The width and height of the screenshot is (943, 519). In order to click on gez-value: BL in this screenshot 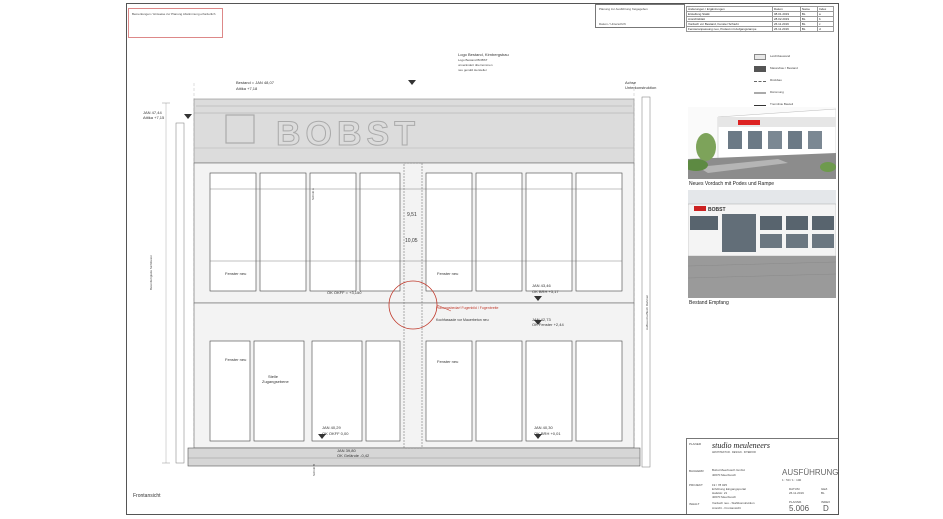, I will do `click(823, 493)`.